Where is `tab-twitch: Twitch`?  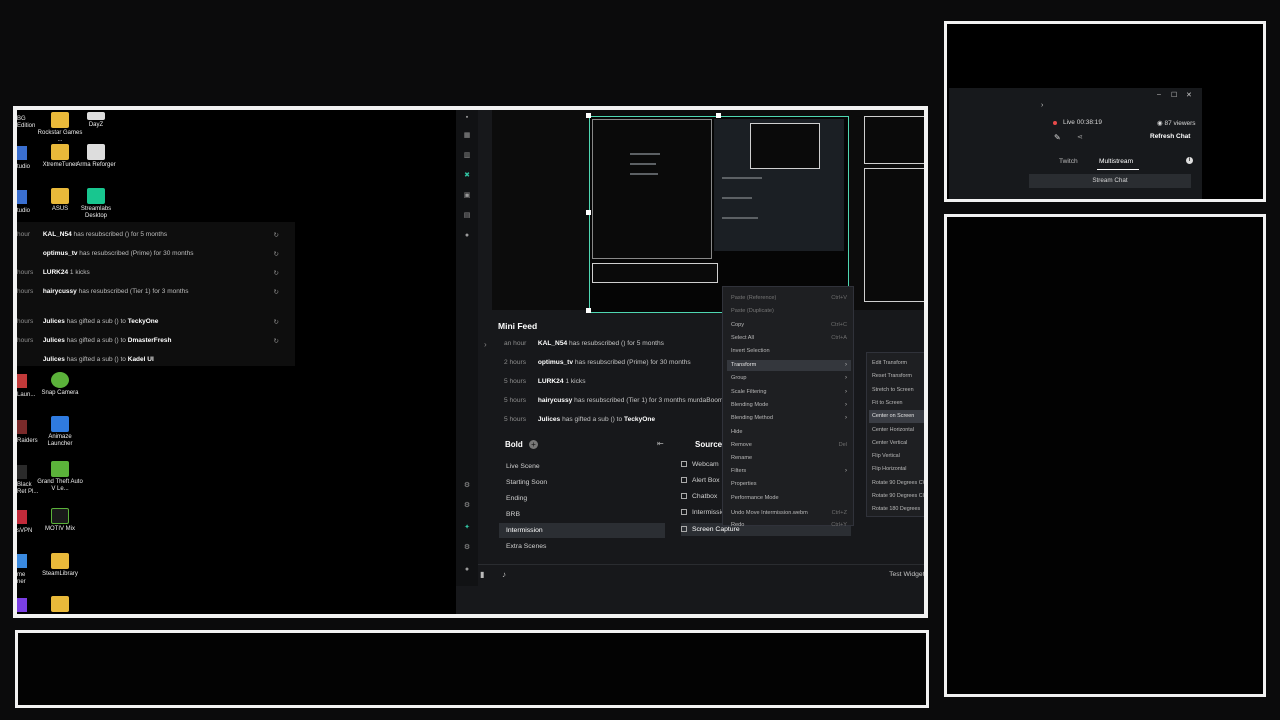 tab-twitch: Twitch is located at coordinates (1068, 161).